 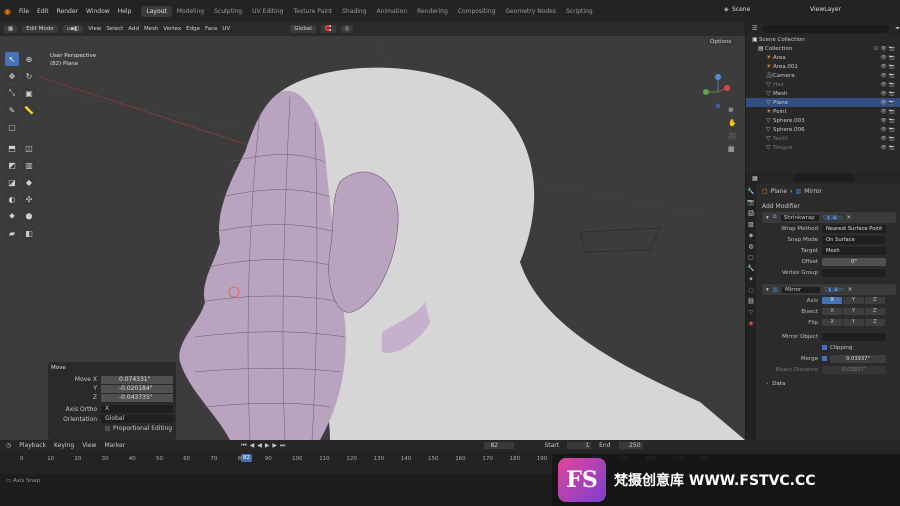 I want to click on axis-ortho-select: X, so click(x=137, y=409).